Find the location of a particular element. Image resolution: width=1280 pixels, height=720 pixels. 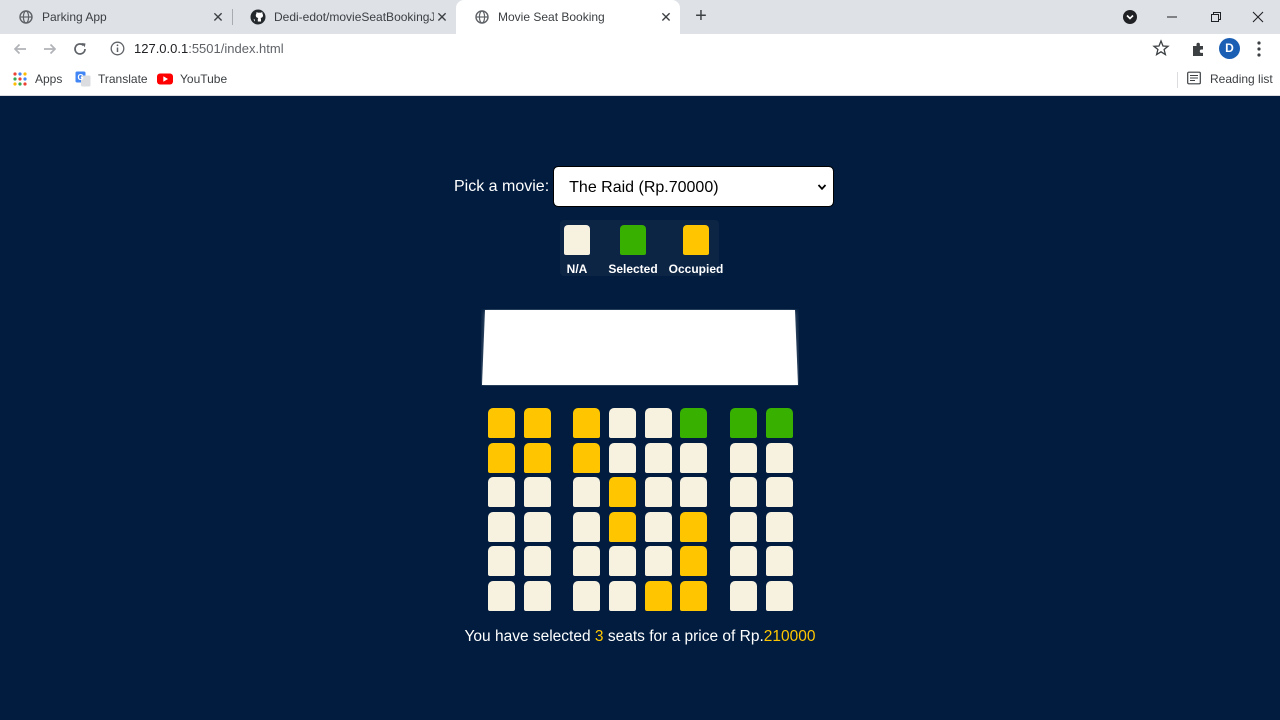

reading-list-button: Reading list is located at coordinates (1230, 79).